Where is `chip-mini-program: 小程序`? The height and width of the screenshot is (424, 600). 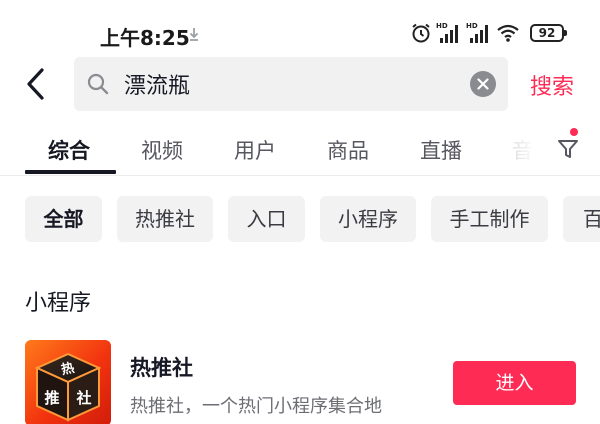
chip-mini-program: 小程序 is located at coordinates (368, 219).